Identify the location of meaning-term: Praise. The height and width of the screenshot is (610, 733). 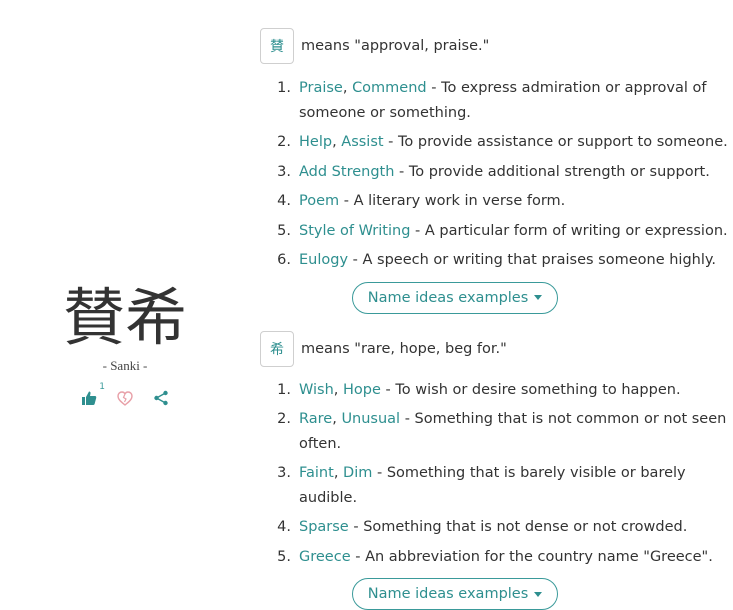
(321, 88).